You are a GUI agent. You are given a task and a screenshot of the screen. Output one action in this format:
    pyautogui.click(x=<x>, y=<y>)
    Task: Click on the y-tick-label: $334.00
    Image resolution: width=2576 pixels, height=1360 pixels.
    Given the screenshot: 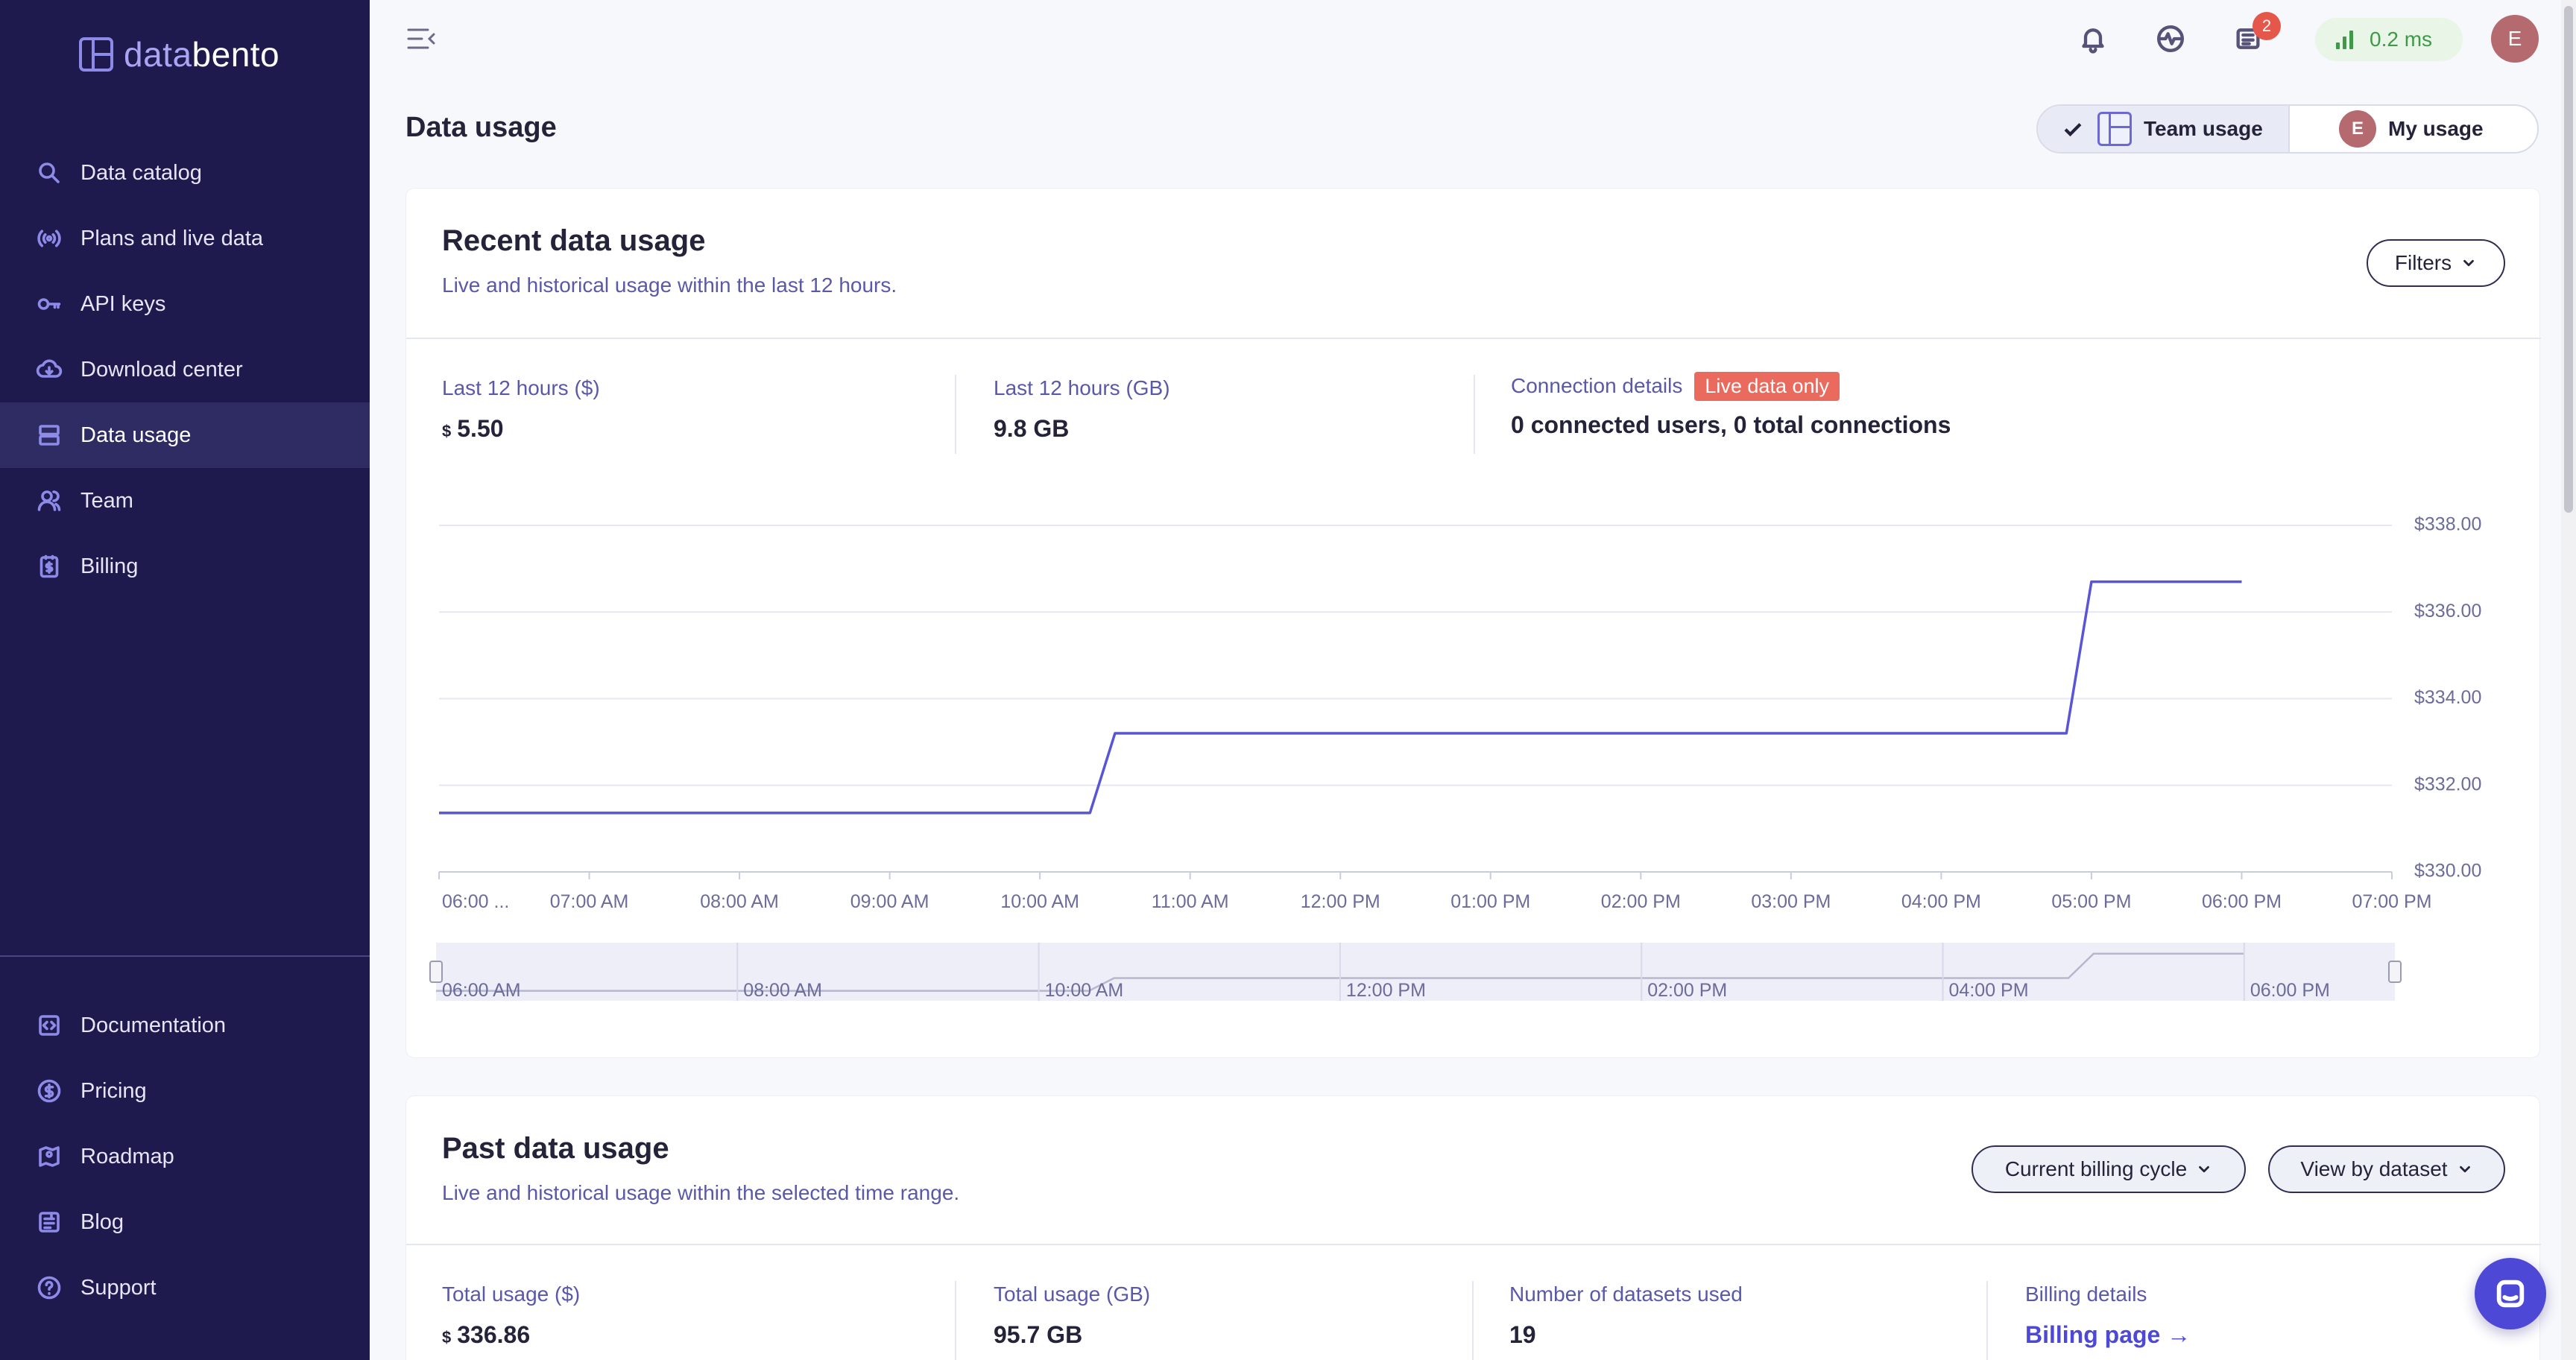 What is the action you would take?
    pyautogui.click(x=2447, y=697)
    